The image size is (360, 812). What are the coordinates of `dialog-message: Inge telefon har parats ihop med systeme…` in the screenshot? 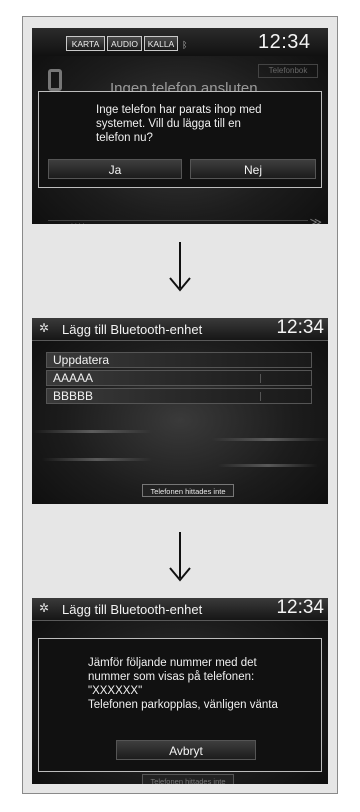 It's located at (179, 124).